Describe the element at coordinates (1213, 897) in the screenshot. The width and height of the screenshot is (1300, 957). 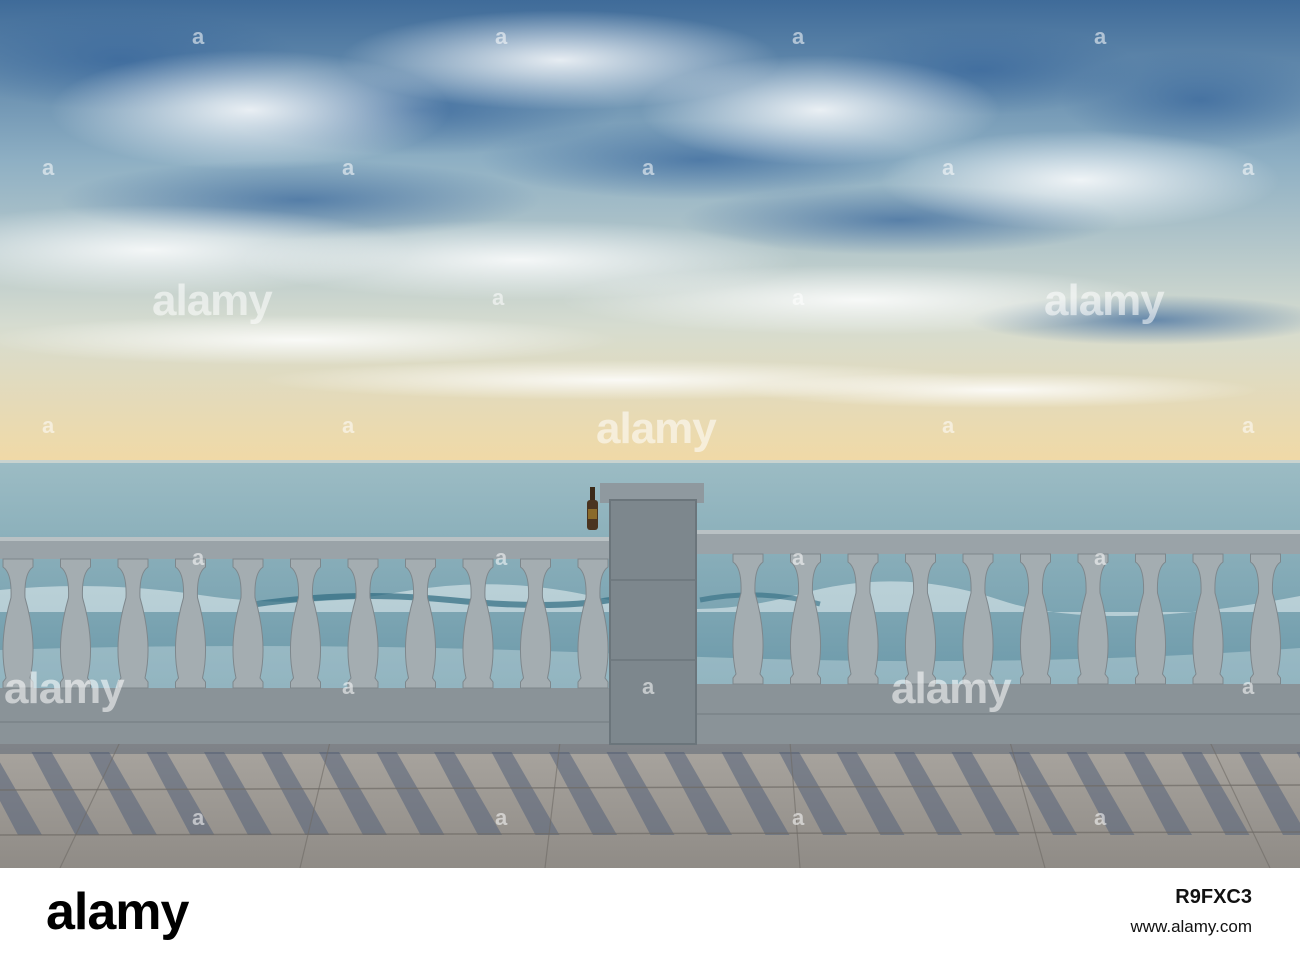
I see `image-id: R9FXC3` at that location.